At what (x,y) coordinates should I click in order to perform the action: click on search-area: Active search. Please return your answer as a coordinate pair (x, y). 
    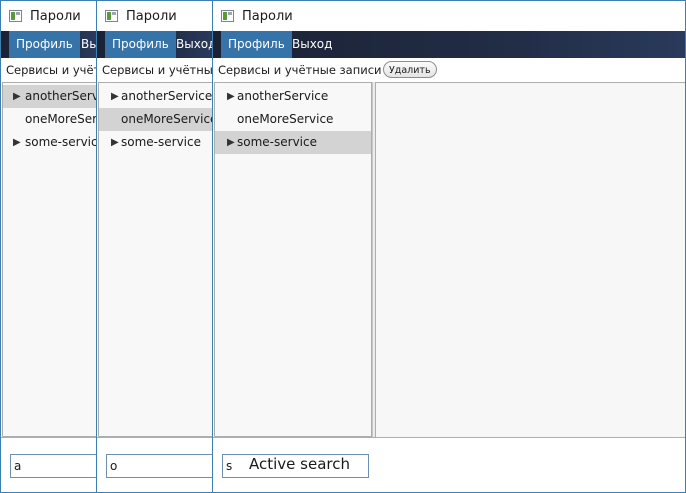
    Looking at the image, I should click on (449, 464).